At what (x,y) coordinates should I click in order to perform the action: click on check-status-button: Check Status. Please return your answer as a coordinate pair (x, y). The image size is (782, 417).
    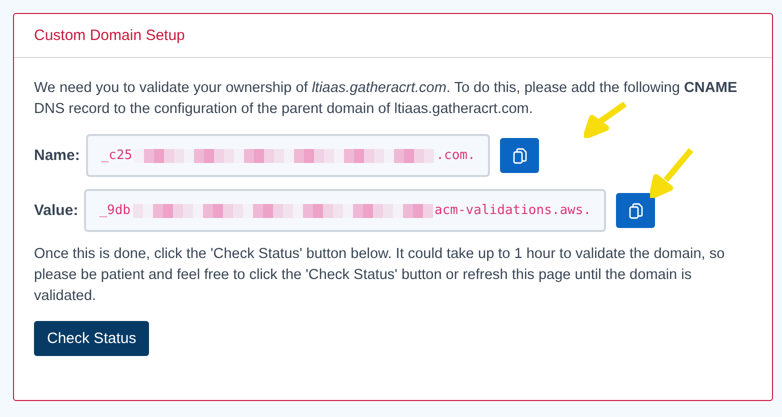
    Looking at the image, I should click on (92, 338).